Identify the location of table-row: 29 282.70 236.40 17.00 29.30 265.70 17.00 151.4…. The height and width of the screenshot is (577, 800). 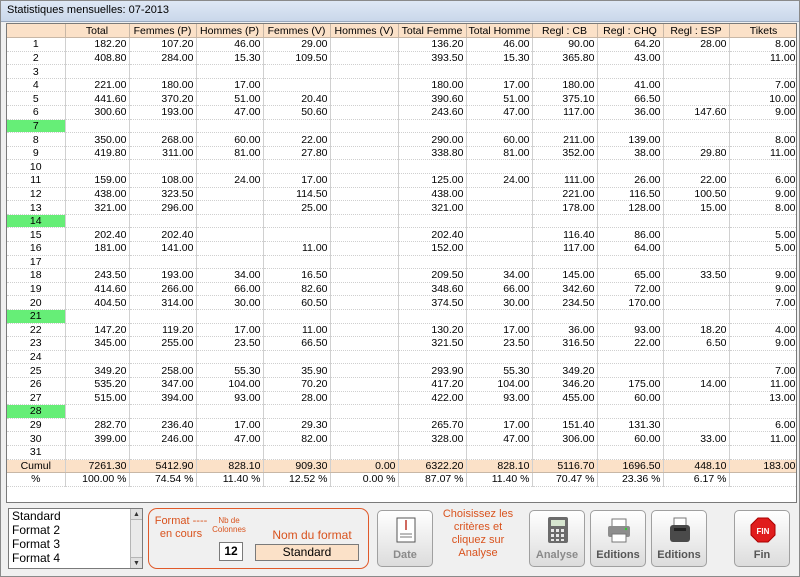
(401, 425).